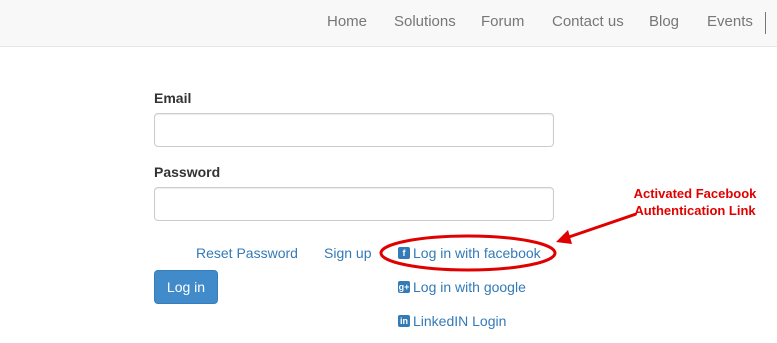 The width and height of the screenshot is (777, 343). I want to click on password-label: Password, so click(187, 172).